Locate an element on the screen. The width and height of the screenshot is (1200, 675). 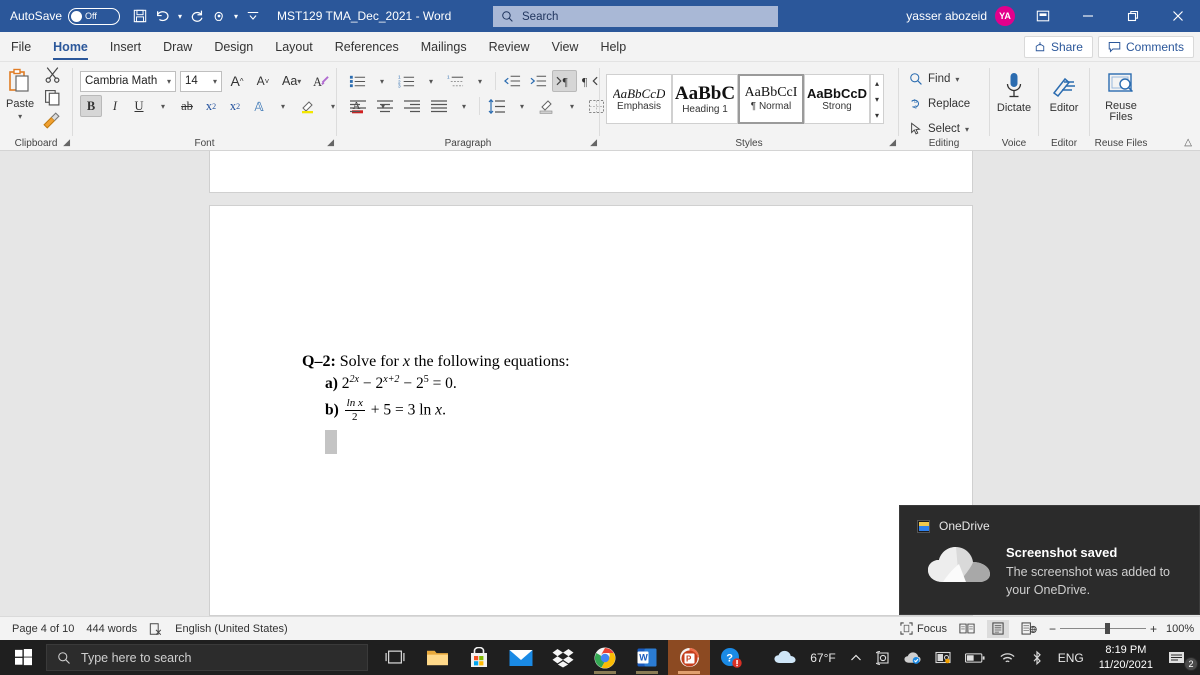
google-chrome-icon is located at coordinates (605, 657).